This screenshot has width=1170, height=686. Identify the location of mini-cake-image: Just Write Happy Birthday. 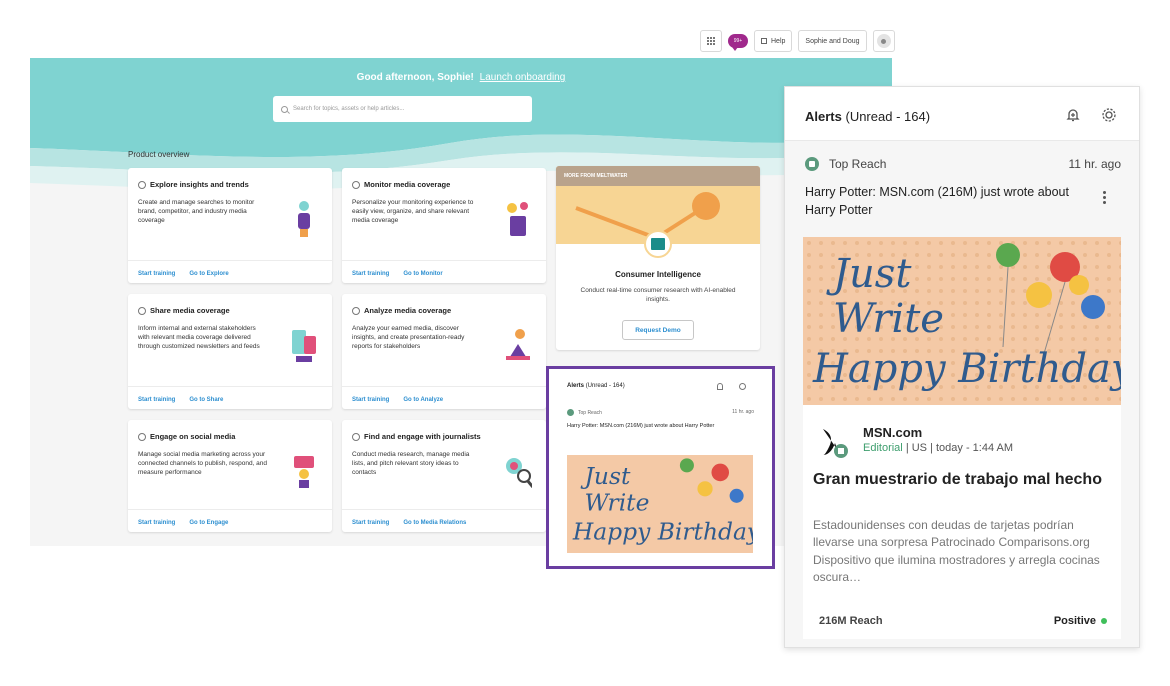
(660, 504).